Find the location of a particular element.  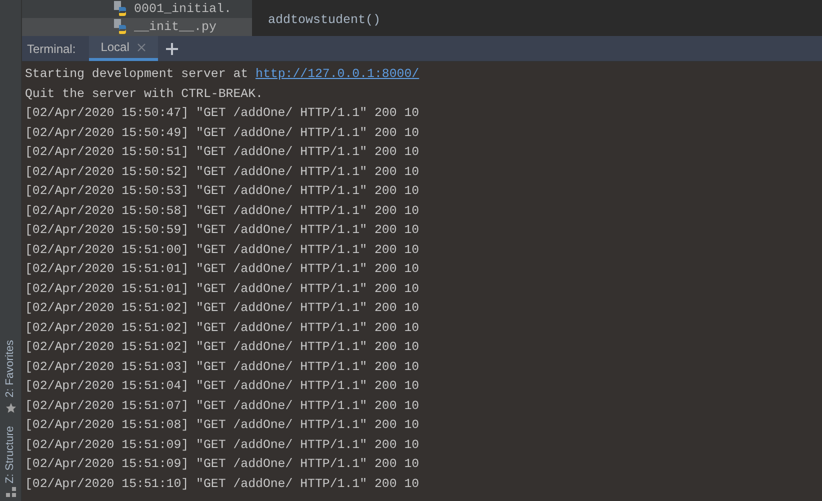

terminal-line: [02/Apr/2020 15:50:49] "GET /addOne/ HTTP/1.1" 200 10 is located at coordinates (222, 133).